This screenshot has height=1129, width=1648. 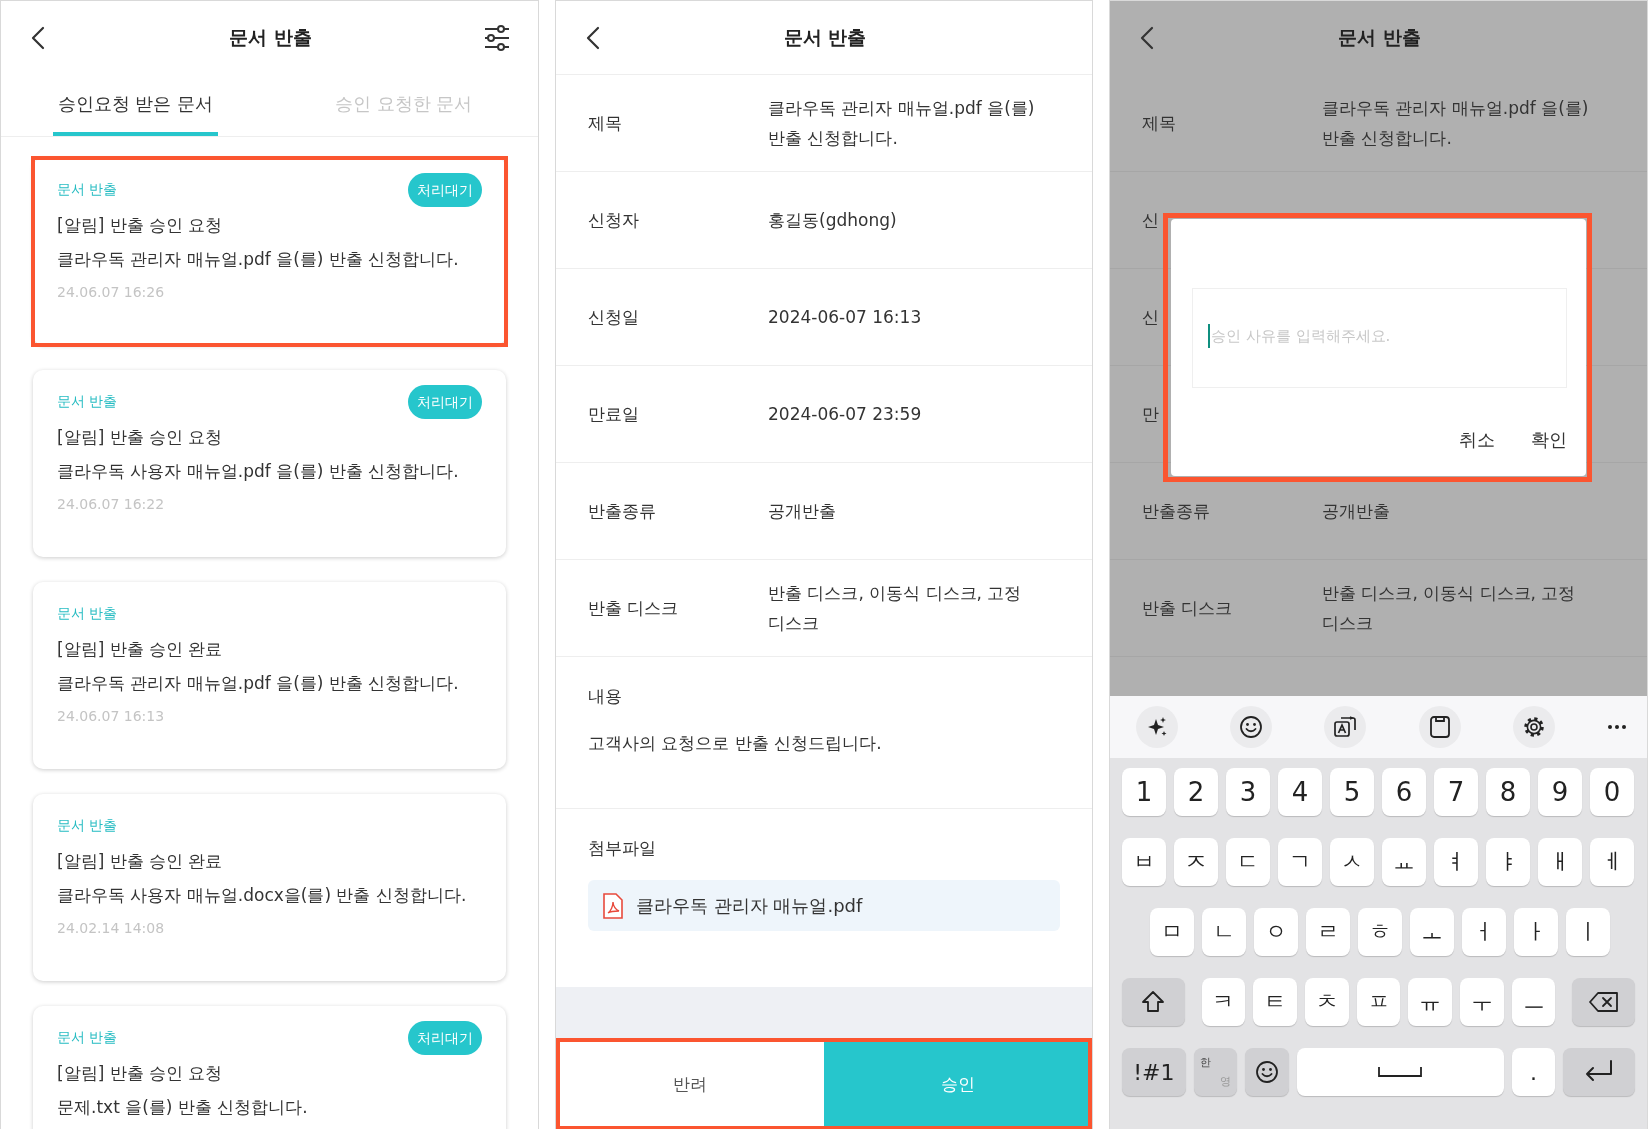 I want to click on settings-button, so click(x=1533, y=727).